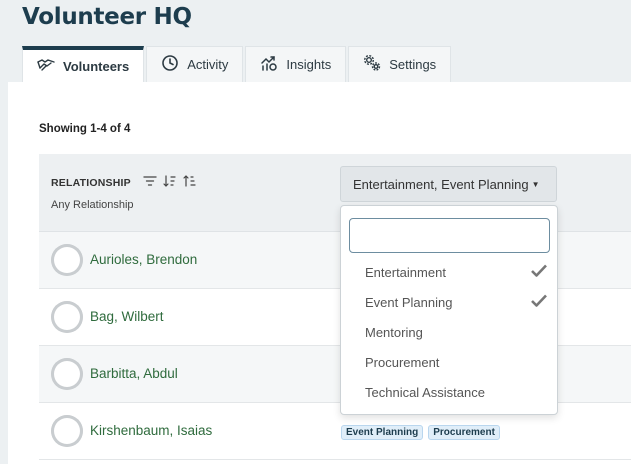 Image resolution: width=631 pixels, height=464 pixels. I want to click on gears-icon, so click(372, 64).